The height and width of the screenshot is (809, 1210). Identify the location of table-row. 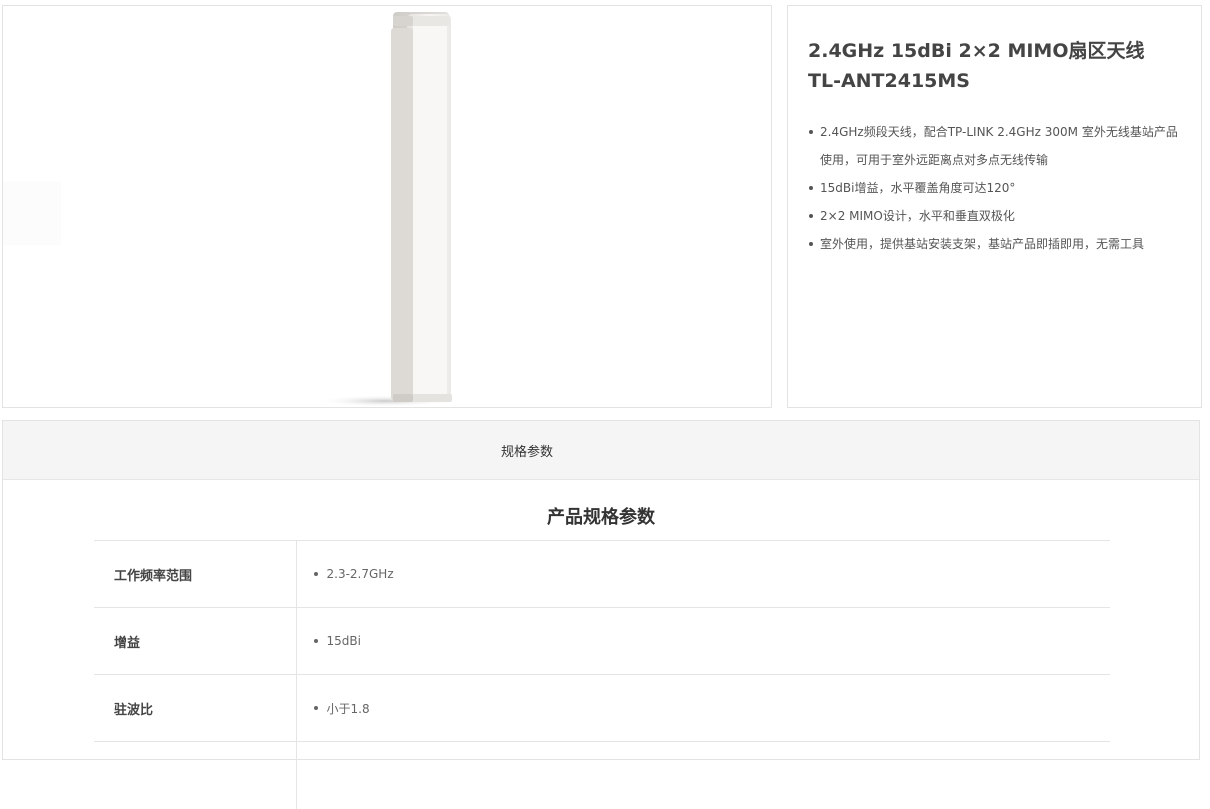
(602, 775).